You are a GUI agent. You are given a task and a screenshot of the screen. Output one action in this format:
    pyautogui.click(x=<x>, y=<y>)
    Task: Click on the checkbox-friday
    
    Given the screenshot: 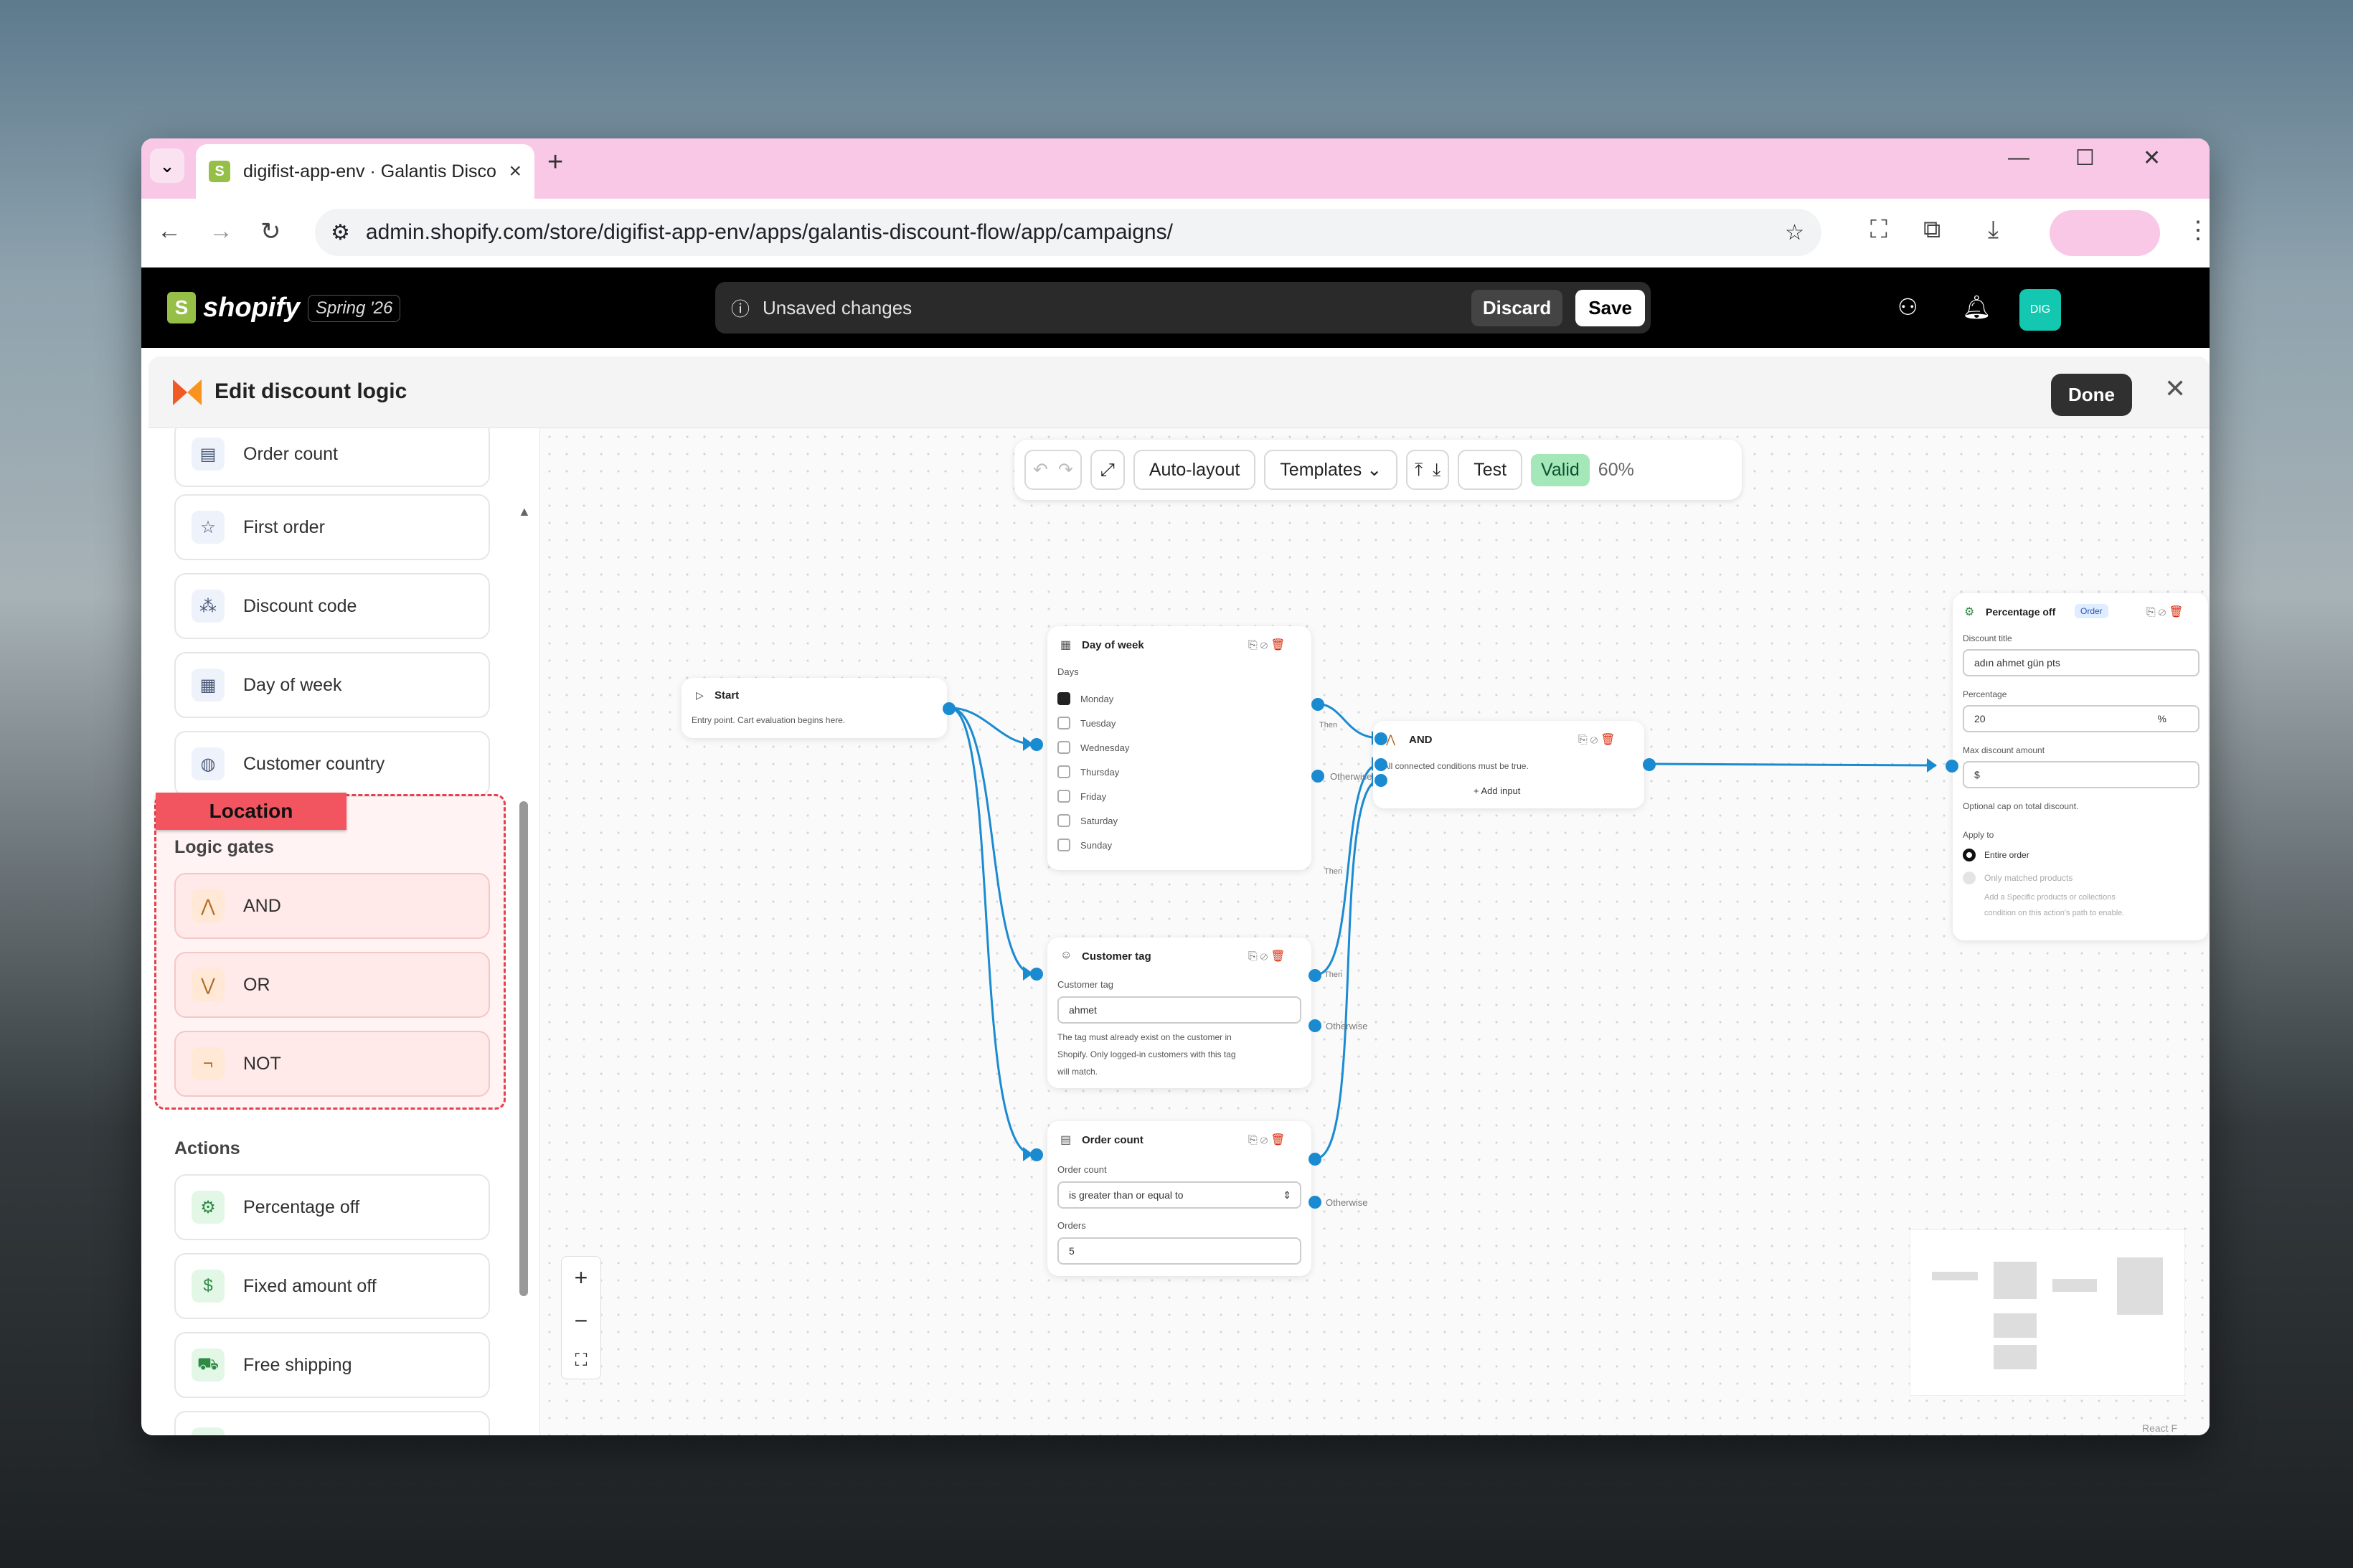 What is the action you would take?
    pyautogui.click(x=1064, y=796)
    